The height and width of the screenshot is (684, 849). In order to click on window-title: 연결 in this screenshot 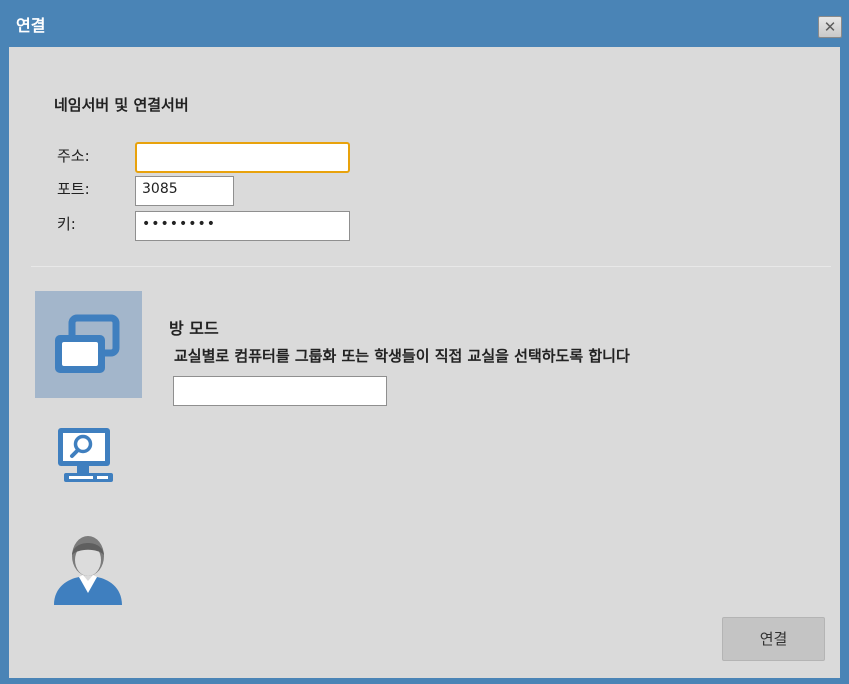, I will do `click(31, 25)`.